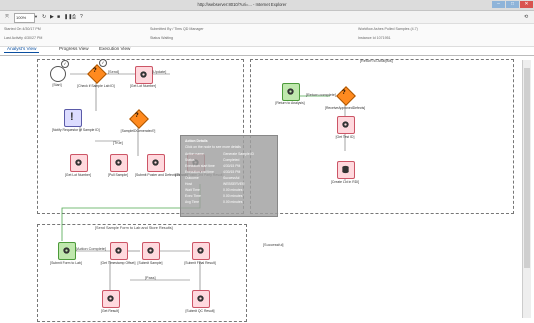  What do you see at coordinates (52, 17) in the screenshot?
I see `play-icon: ▶` at bounding box center [52, 17].